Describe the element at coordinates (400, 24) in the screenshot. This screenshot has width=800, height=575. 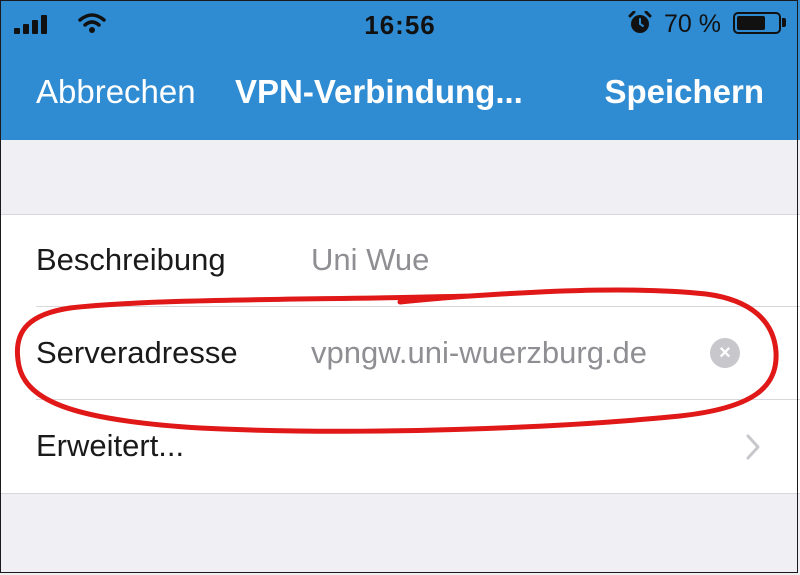
I see `status-bar: 16:56 70 %` at that location.